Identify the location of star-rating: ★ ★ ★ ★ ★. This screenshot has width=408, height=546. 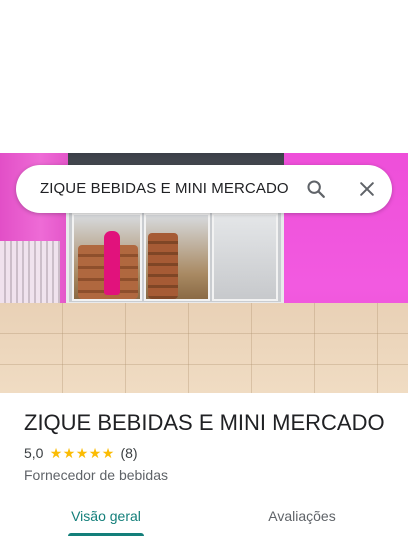
(82, 453).